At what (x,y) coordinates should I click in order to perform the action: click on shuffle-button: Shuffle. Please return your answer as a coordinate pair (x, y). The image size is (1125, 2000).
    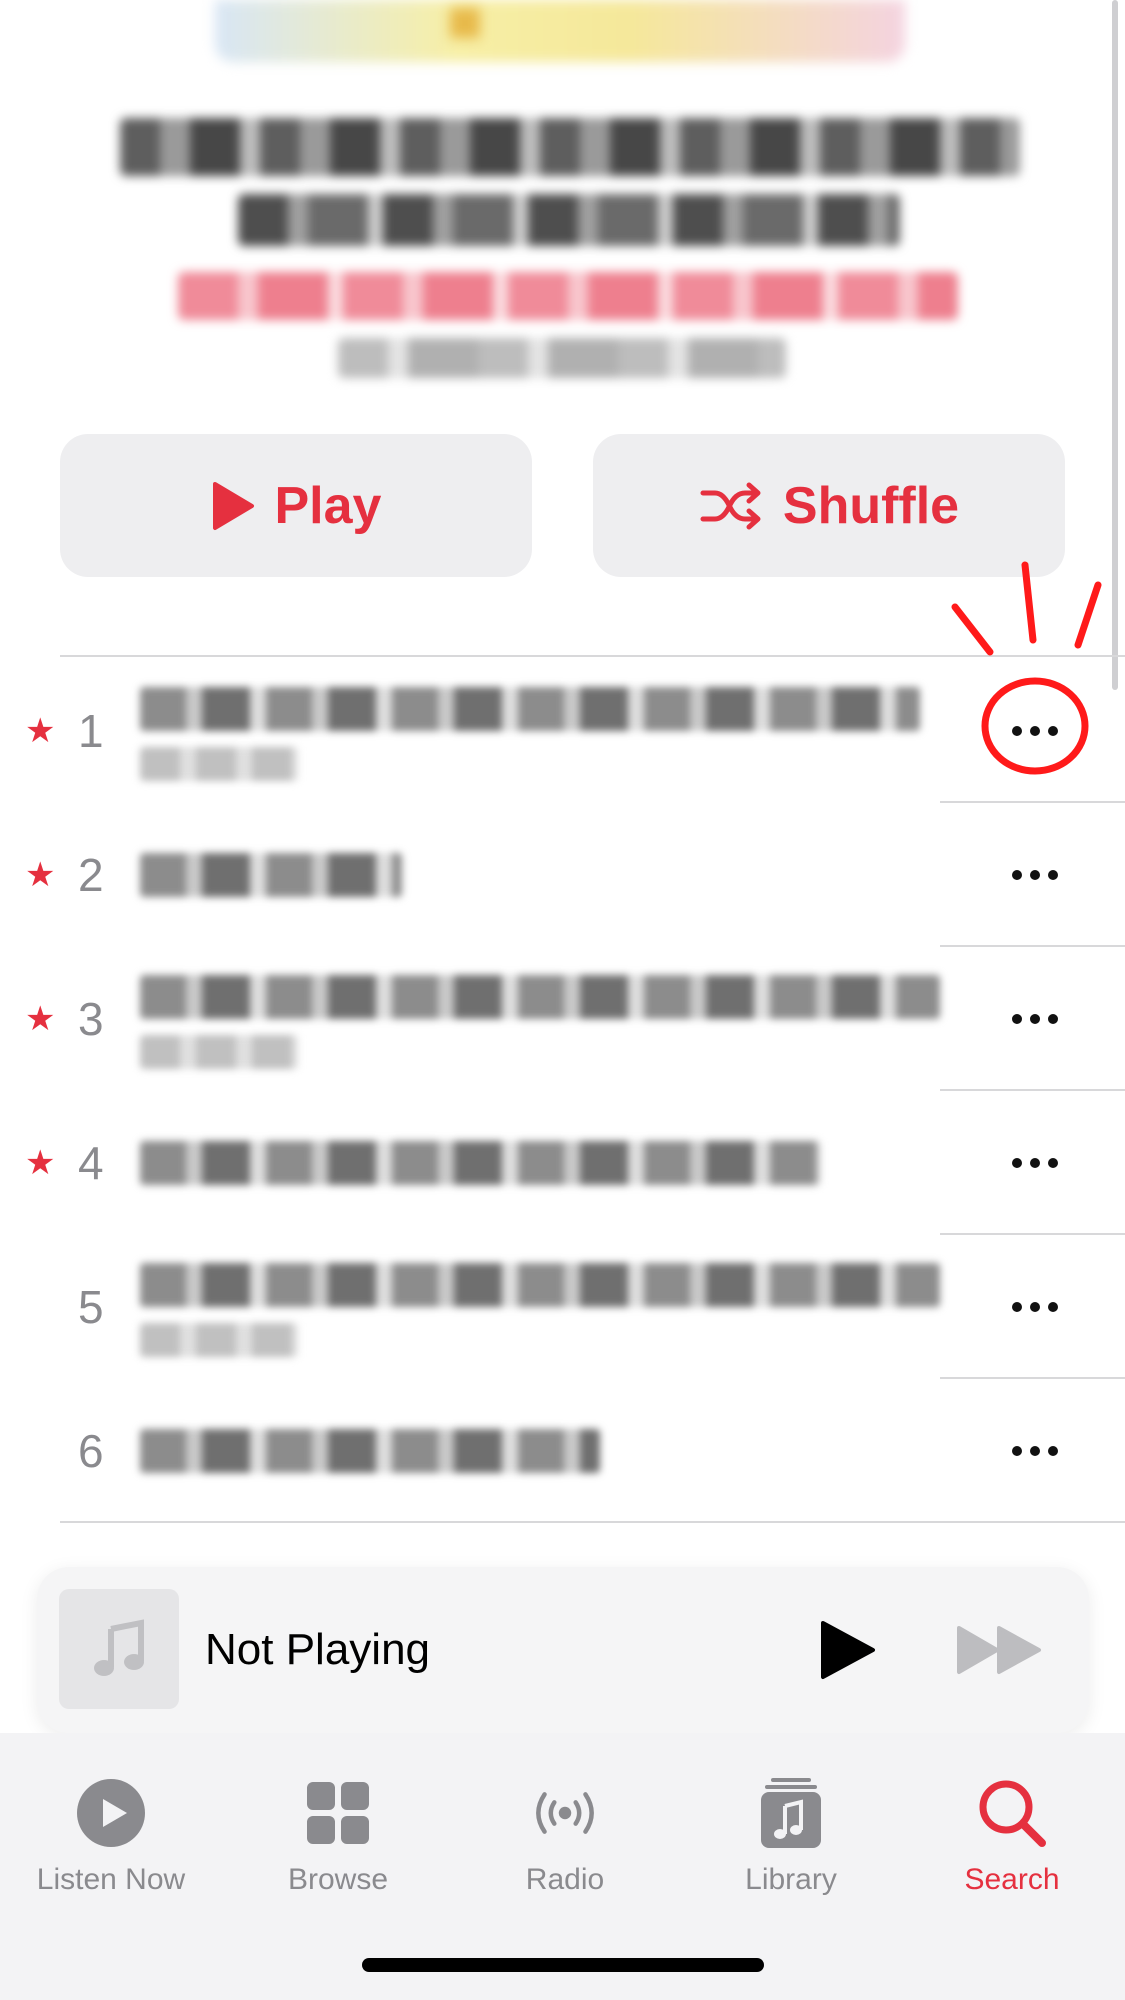
    Looking at the image, I should click on (829, 505).